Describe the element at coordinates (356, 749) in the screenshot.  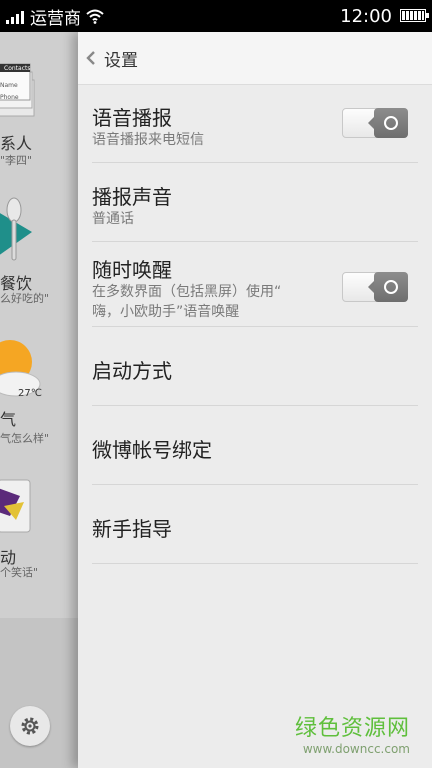
I see `watermark-url: www.downcc.com` at that location.